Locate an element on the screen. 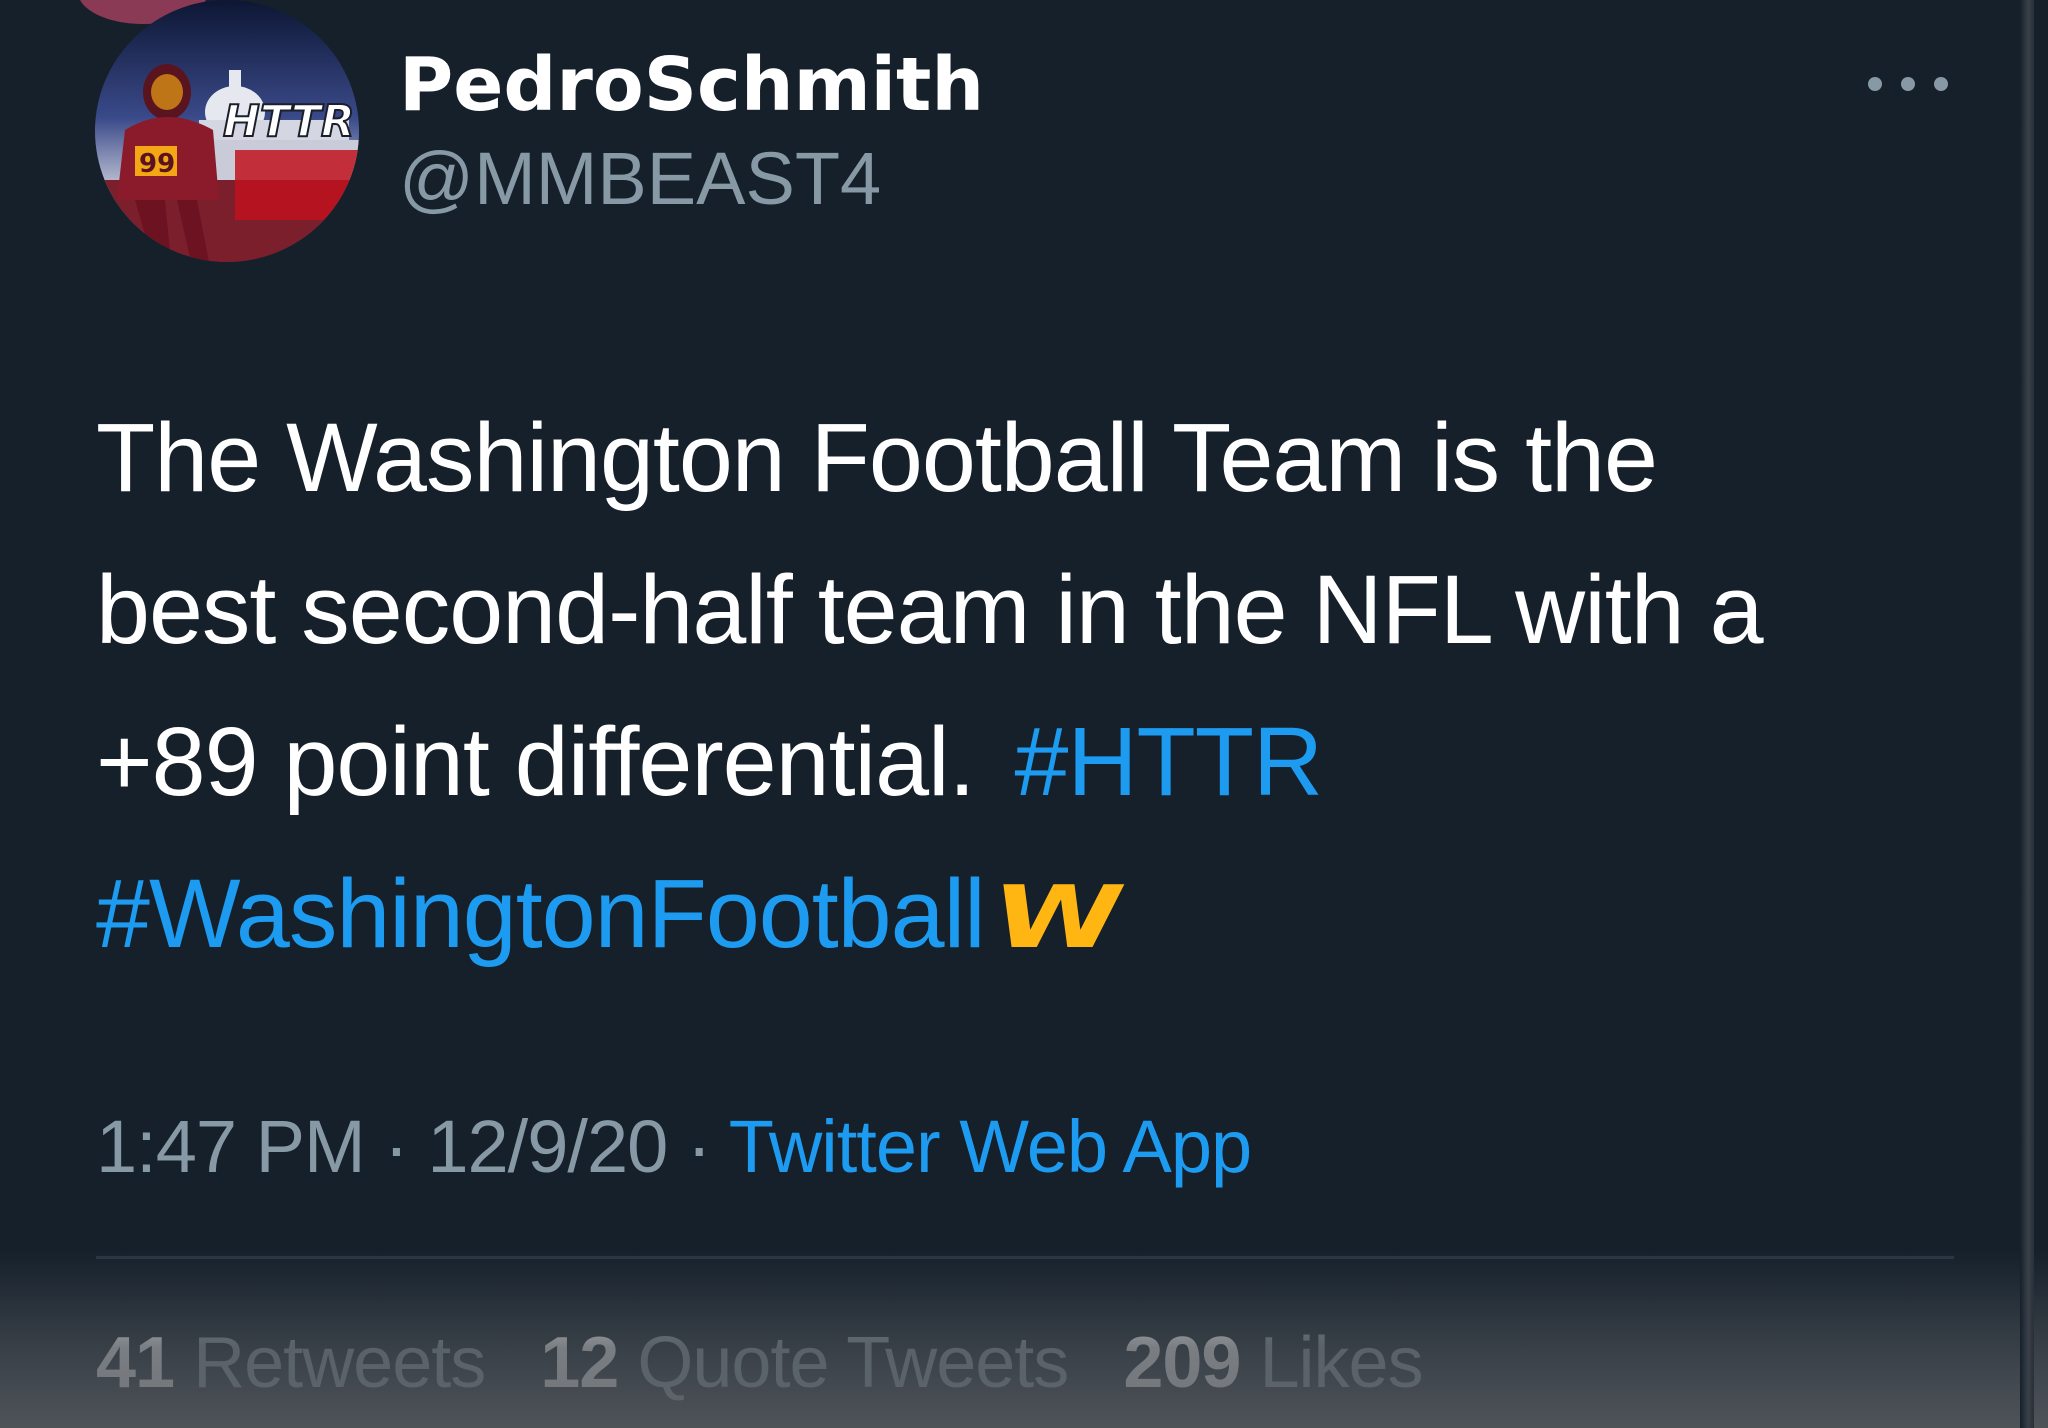 This screenshot has width=2048, height=1428. tweet-time: 1:47 PM is located at coordinates (231, 1146).